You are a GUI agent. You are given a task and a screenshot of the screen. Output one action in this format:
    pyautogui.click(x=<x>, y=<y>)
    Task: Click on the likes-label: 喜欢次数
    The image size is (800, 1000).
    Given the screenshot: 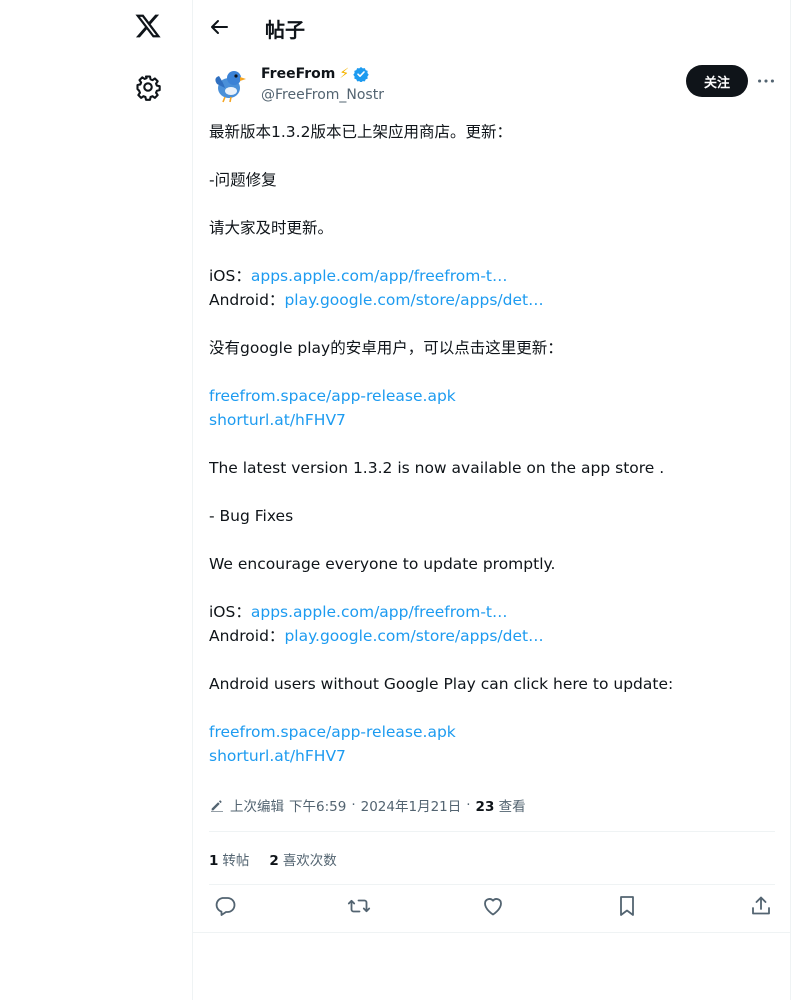 What is the action you would take?
    pyautogui.click(x=309, y=861)
    